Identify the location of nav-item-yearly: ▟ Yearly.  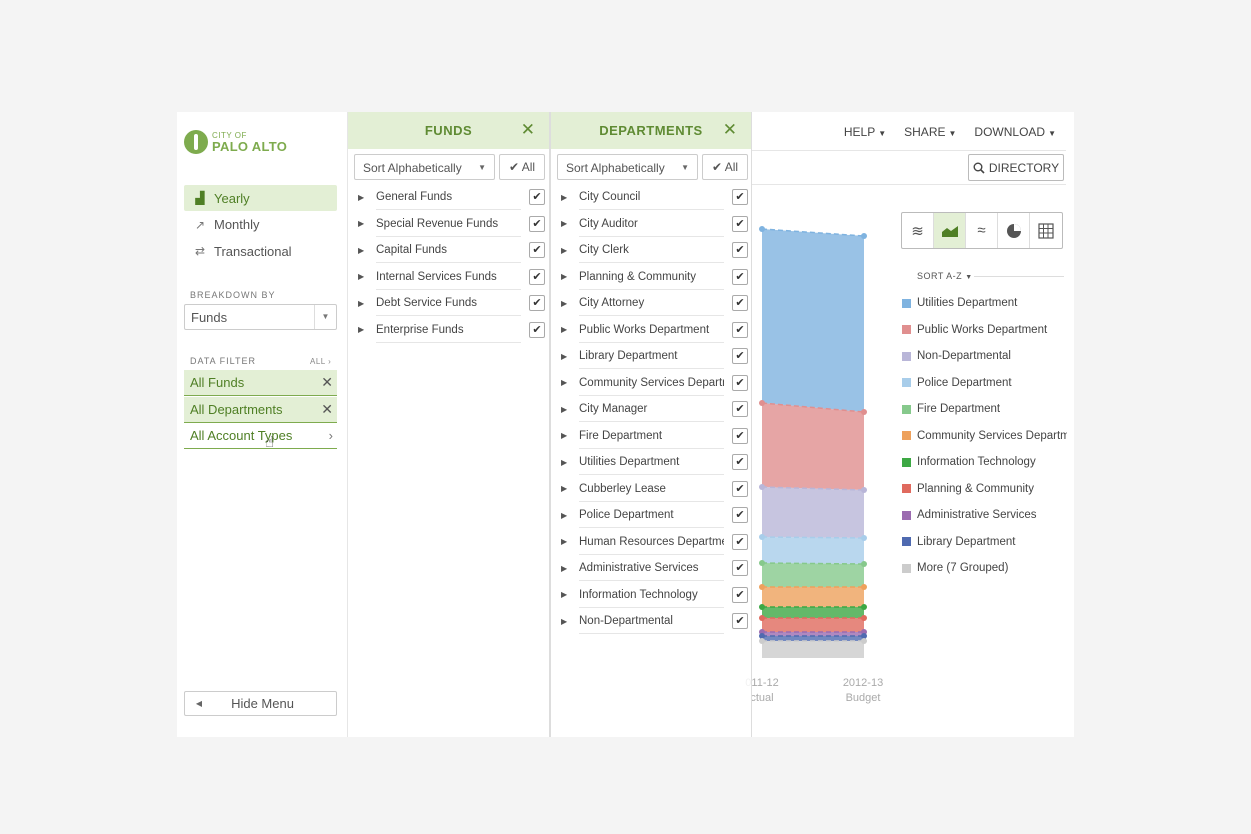
(260, 198).